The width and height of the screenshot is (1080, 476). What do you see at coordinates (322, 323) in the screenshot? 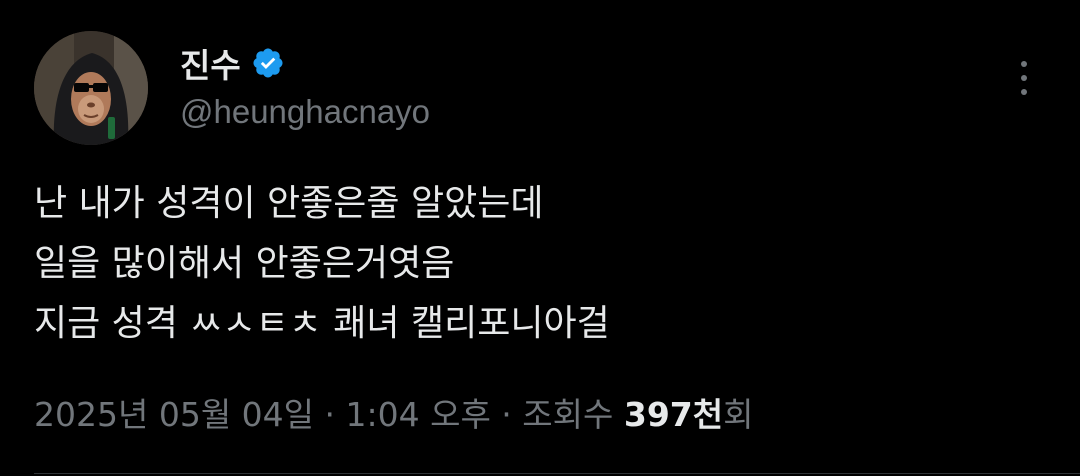
I see `tweet-text-line: 지금 성격 ㅆㅅㅌㅊ 쾌녀 캘리포니아걸` at bounding box center [322, 323].